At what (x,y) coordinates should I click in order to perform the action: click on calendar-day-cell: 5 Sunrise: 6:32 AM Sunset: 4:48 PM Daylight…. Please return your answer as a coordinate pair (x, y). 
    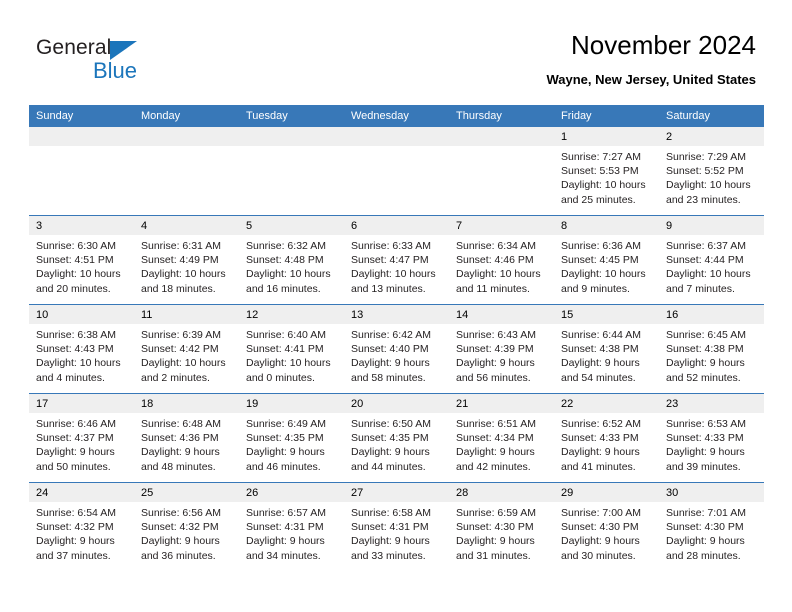
    Looking at the image, I should click on (291, 260).